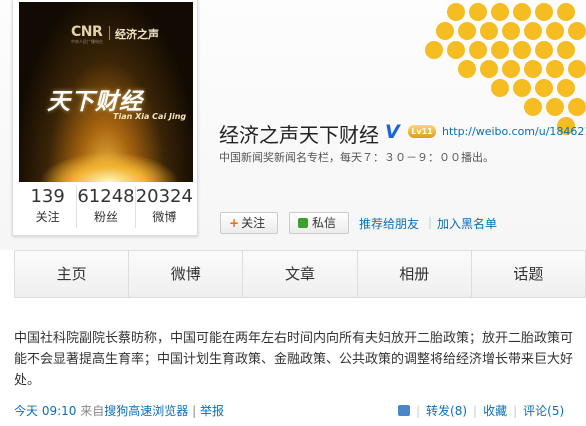 The height and width of the screenshot is (426, 586). What do you see at coordinates (105, 217) in the screenshot?
I see `stat-label: 粉丝` at bounding box center [105, 217].